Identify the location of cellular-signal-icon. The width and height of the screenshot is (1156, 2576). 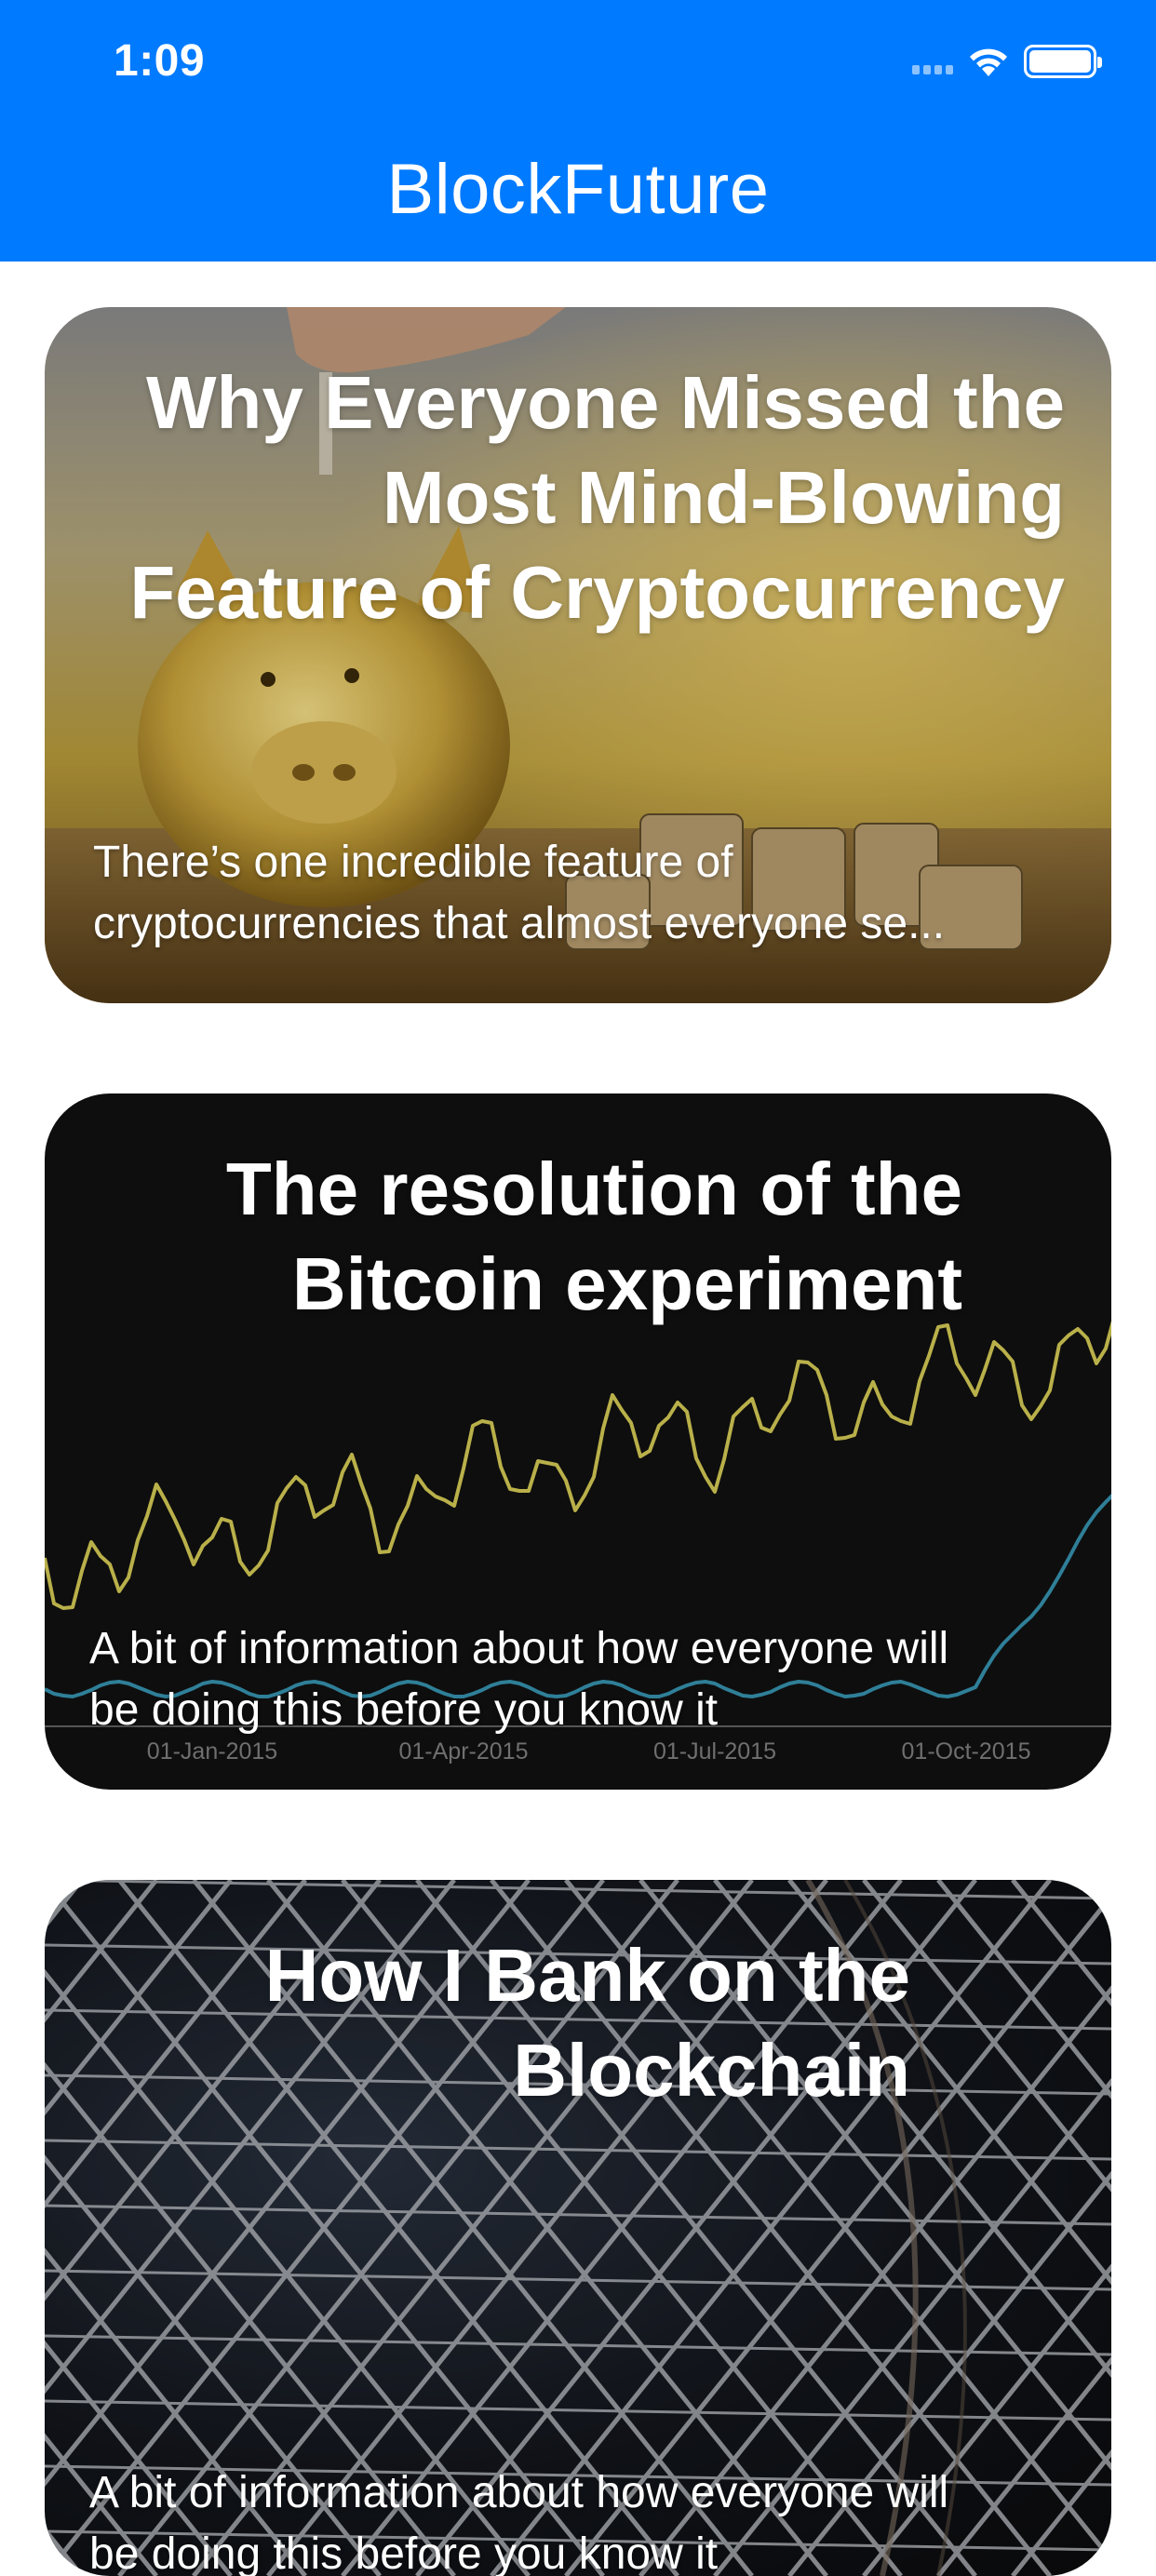
(932, 61).